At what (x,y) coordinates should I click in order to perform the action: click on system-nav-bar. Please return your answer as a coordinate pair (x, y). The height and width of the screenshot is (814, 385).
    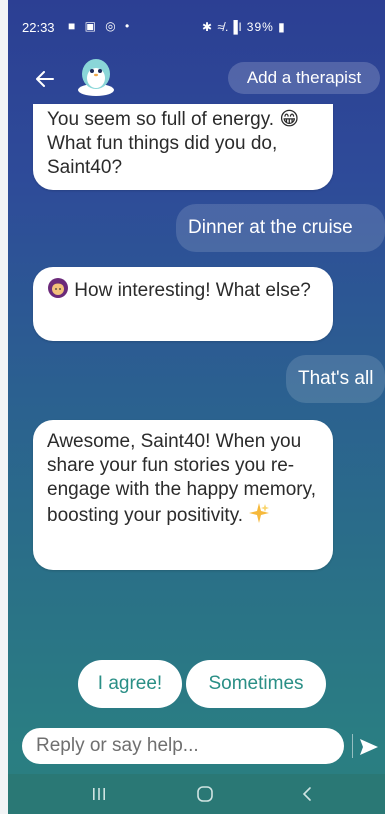
    Looking at the image, I should click on (196, 794).